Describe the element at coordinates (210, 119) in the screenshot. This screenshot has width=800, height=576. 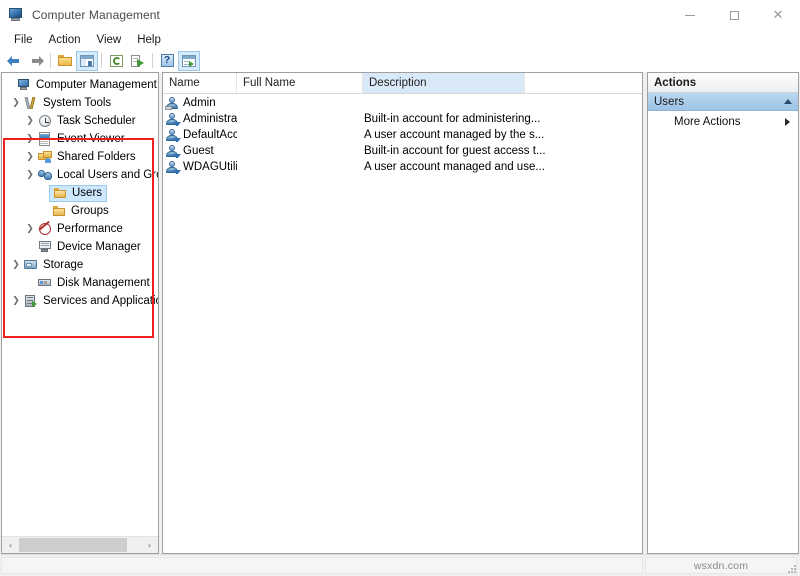
I see `user-name: Administrator` at that location.